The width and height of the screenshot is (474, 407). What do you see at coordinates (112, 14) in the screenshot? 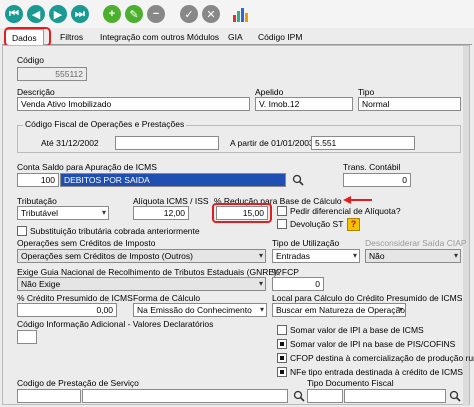
I see `add-icon: +` at bounding box center [112, 14].